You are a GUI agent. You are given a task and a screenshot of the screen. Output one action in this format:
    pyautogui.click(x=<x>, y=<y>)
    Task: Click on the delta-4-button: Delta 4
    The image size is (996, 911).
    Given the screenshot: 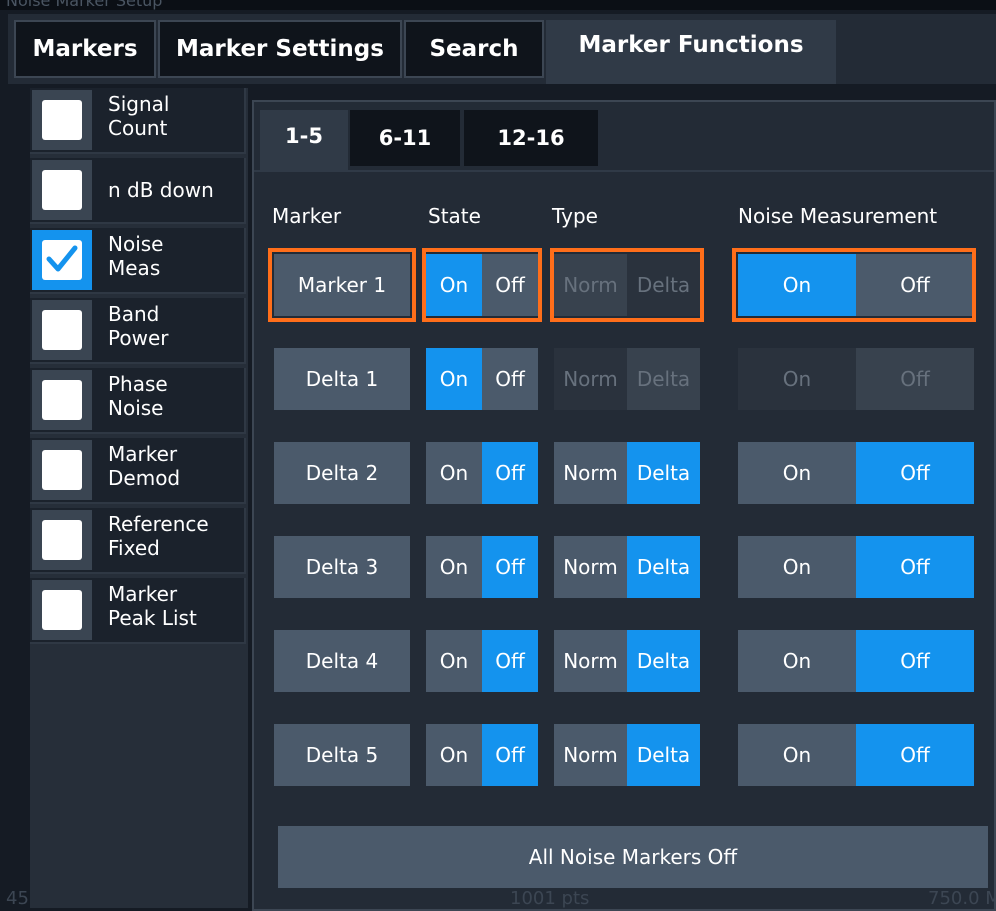 What is the action you would take?
    pyautogui.click(x=342, y=661)
    